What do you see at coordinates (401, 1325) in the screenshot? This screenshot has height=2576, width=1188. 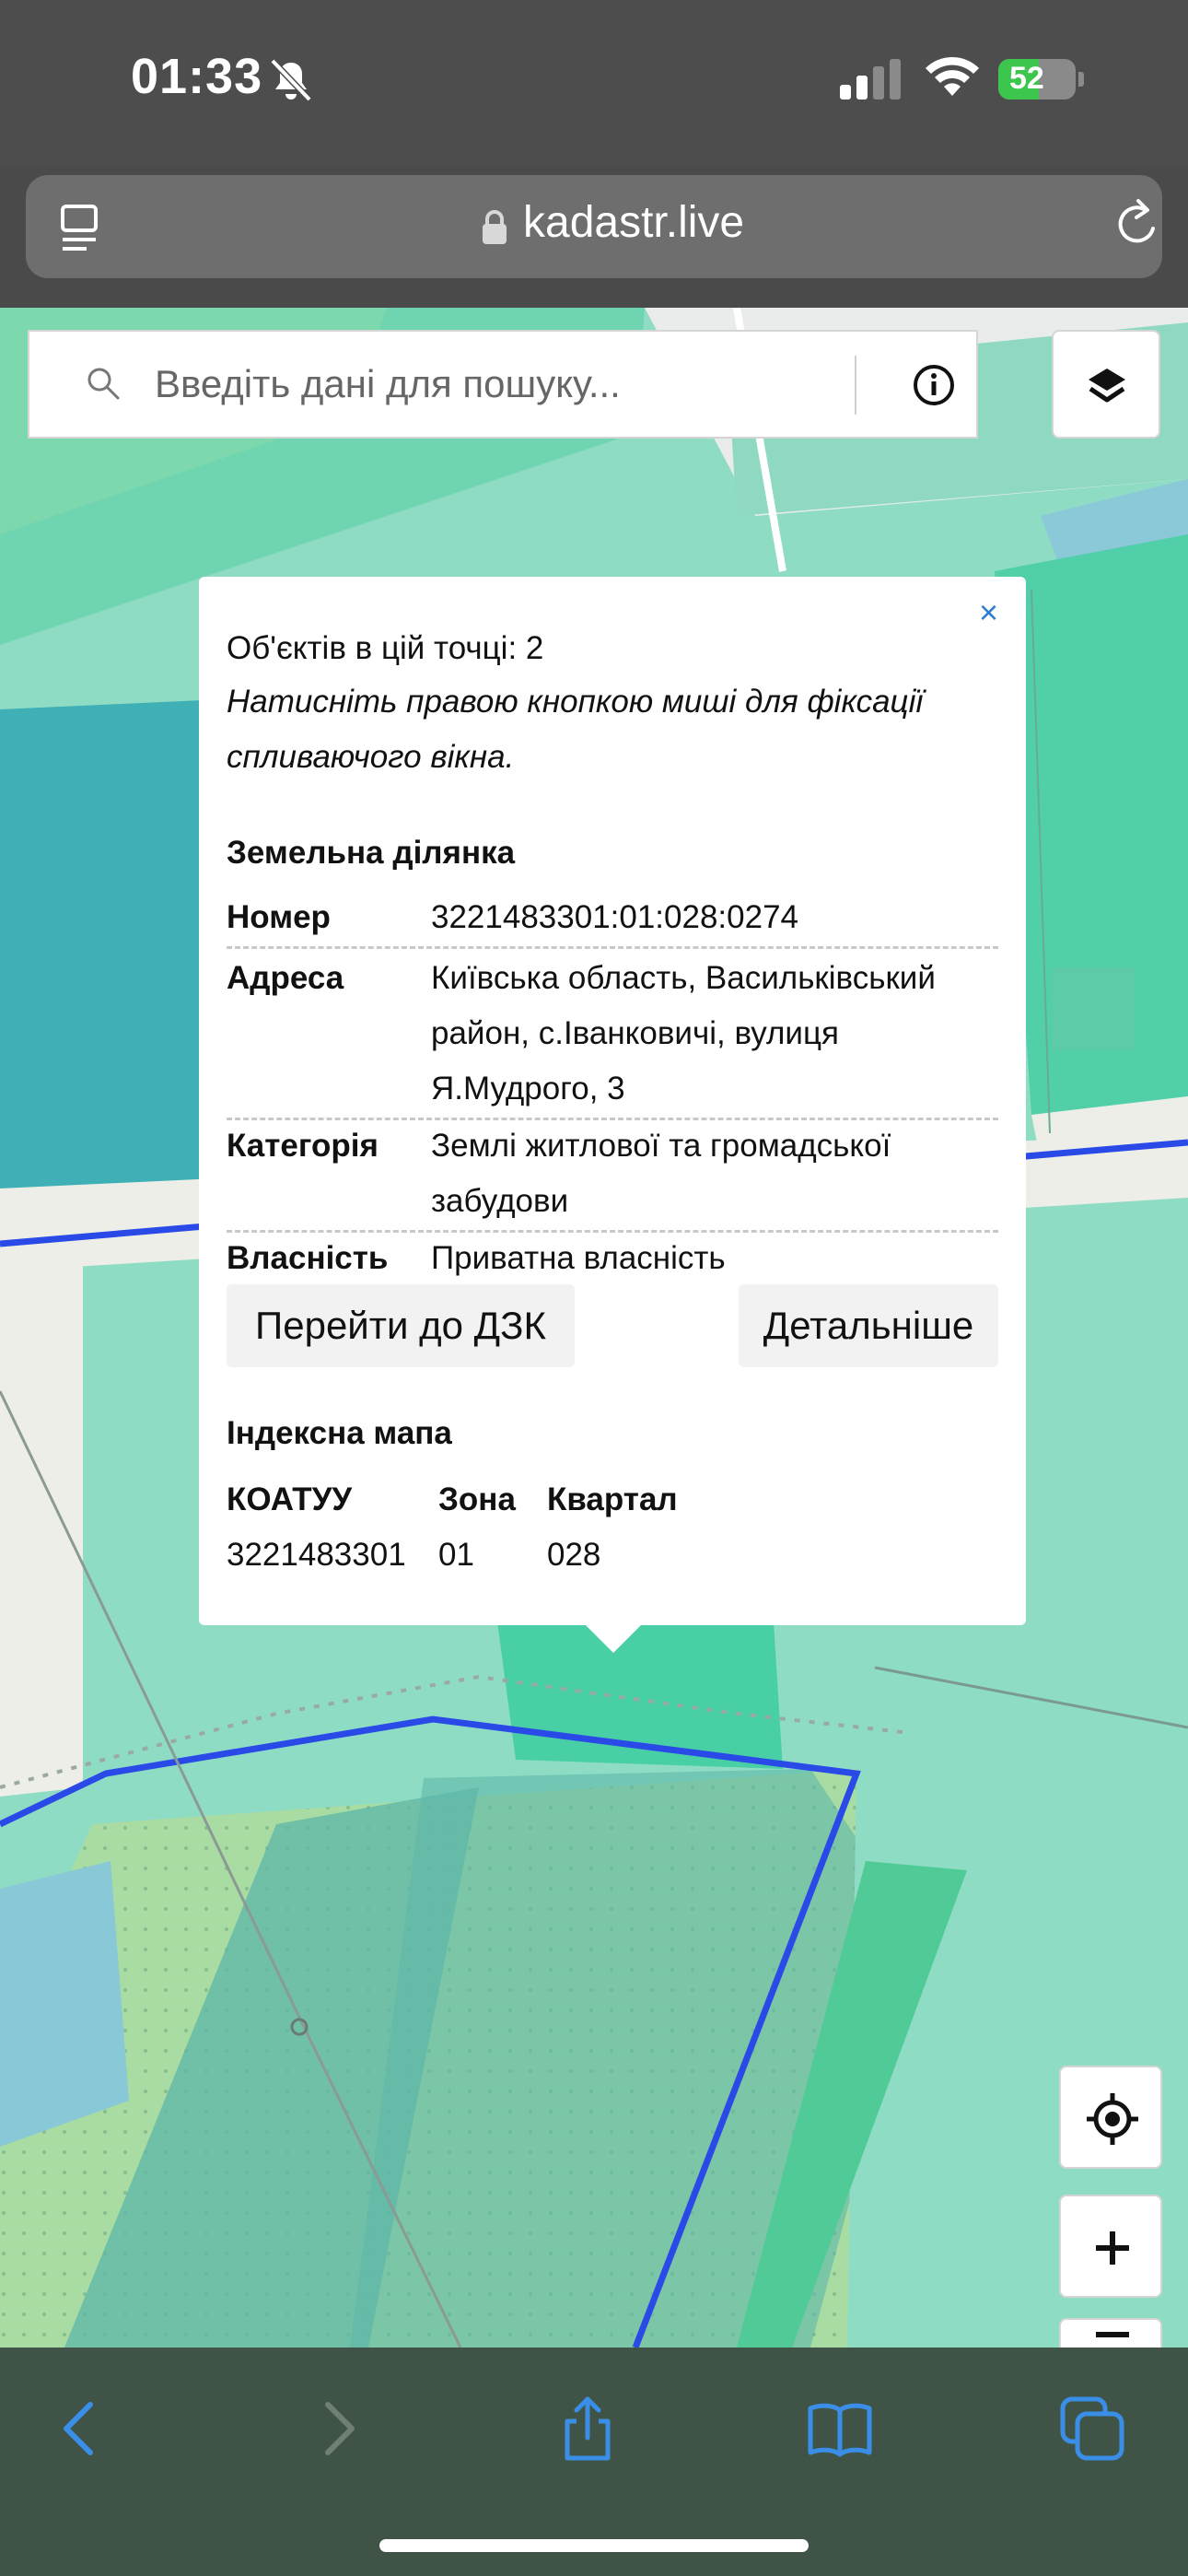 I see `go-to-dzk-button: Перейти до ДЗК` at bounding box center [401, 1325].